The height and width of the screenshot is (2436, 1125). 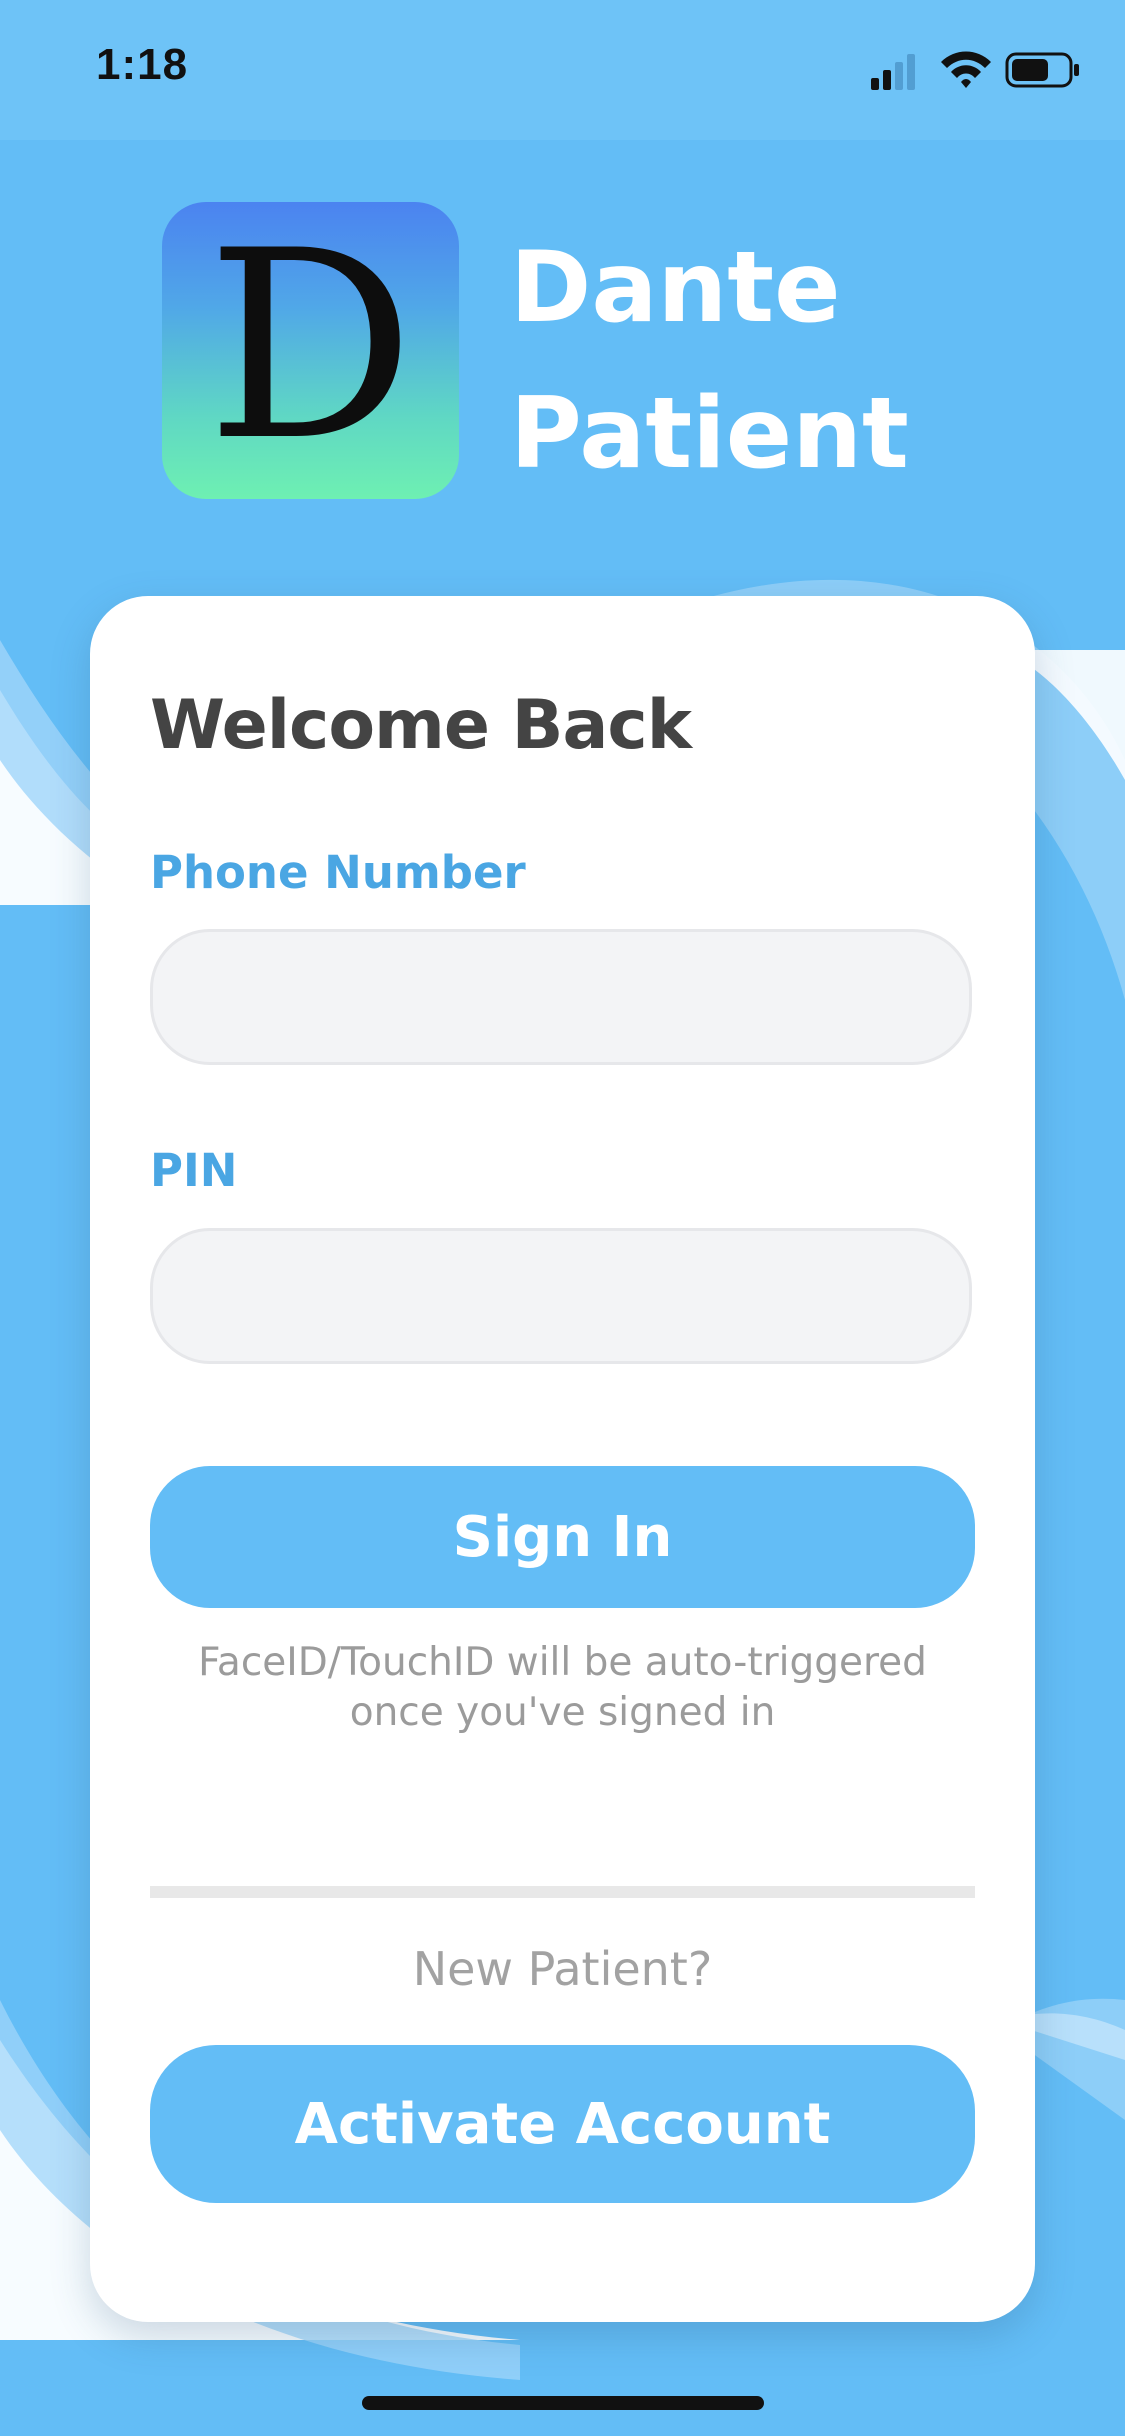 What do you see at coordinates (194, 1170) in the screenshot?
I see `pin-label: PIN` at bounding box center [194, 1170].